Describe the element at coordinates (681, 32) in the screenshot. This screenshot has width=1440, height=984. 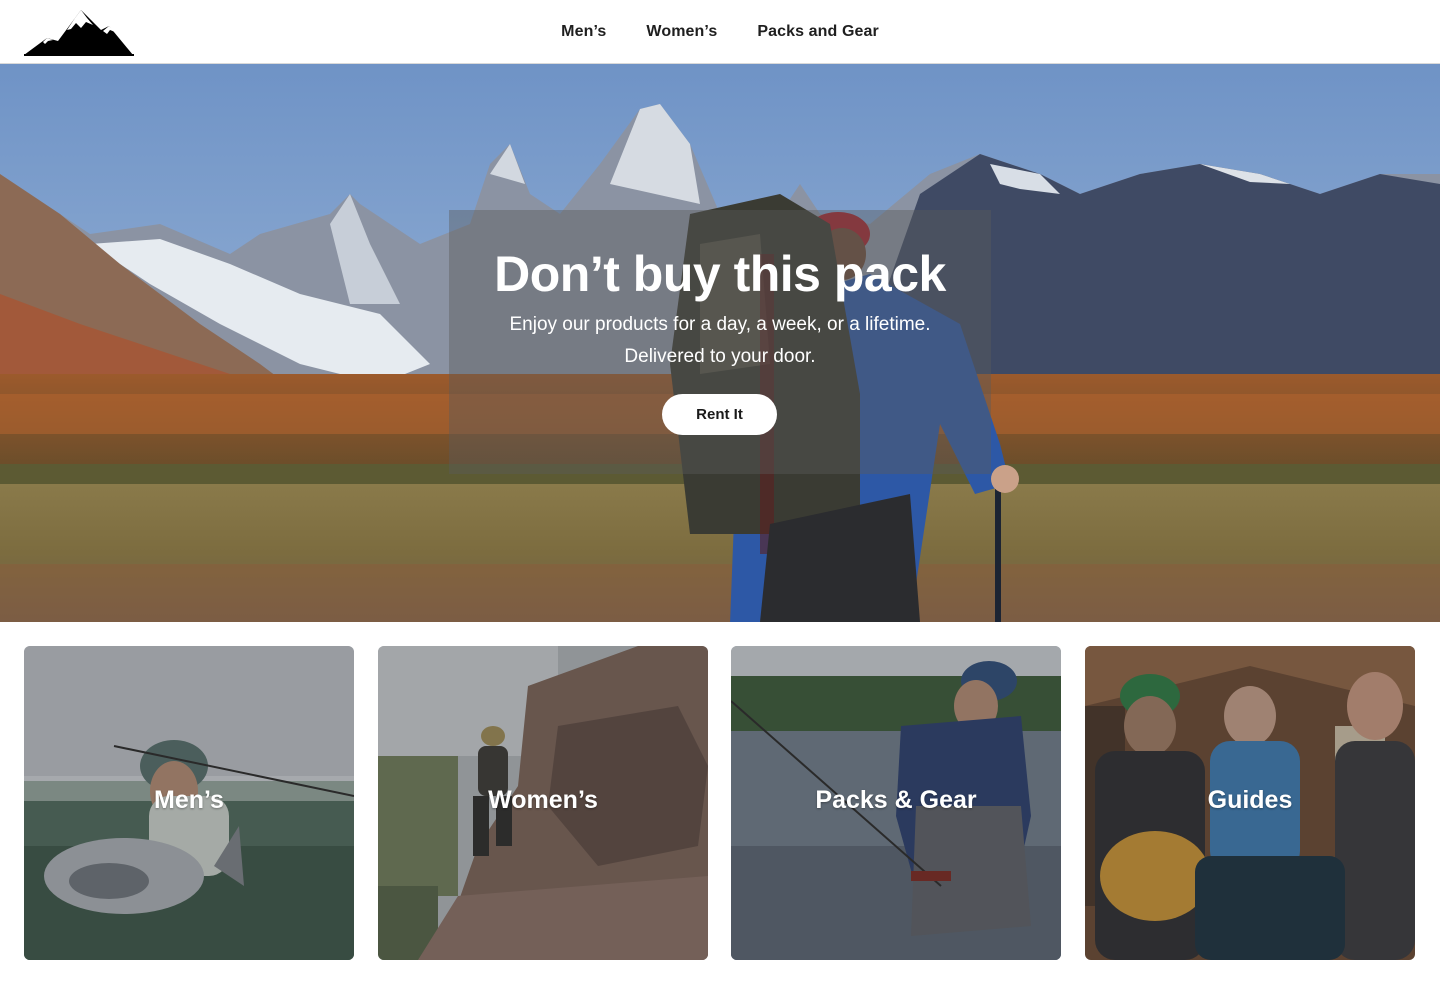
I see `nav-link-womens: Women’s` at that location.